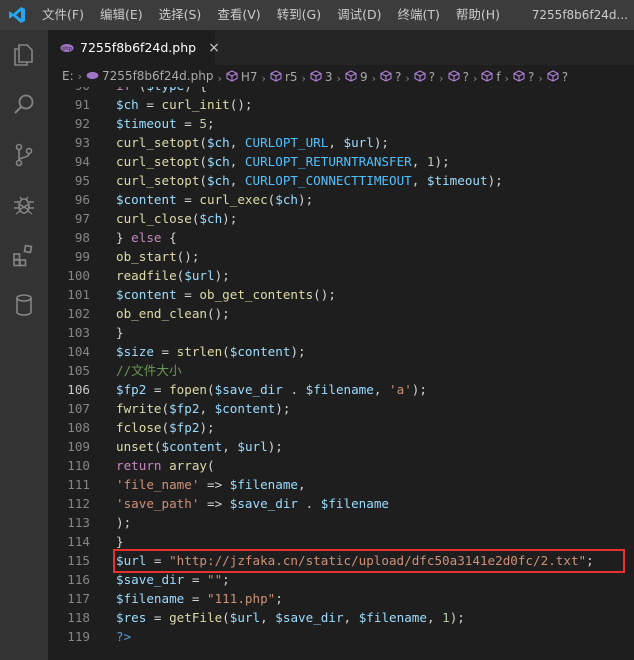 This screenshot has width=634, height=660. I want to click on line-number: 105, so click(78, 370).